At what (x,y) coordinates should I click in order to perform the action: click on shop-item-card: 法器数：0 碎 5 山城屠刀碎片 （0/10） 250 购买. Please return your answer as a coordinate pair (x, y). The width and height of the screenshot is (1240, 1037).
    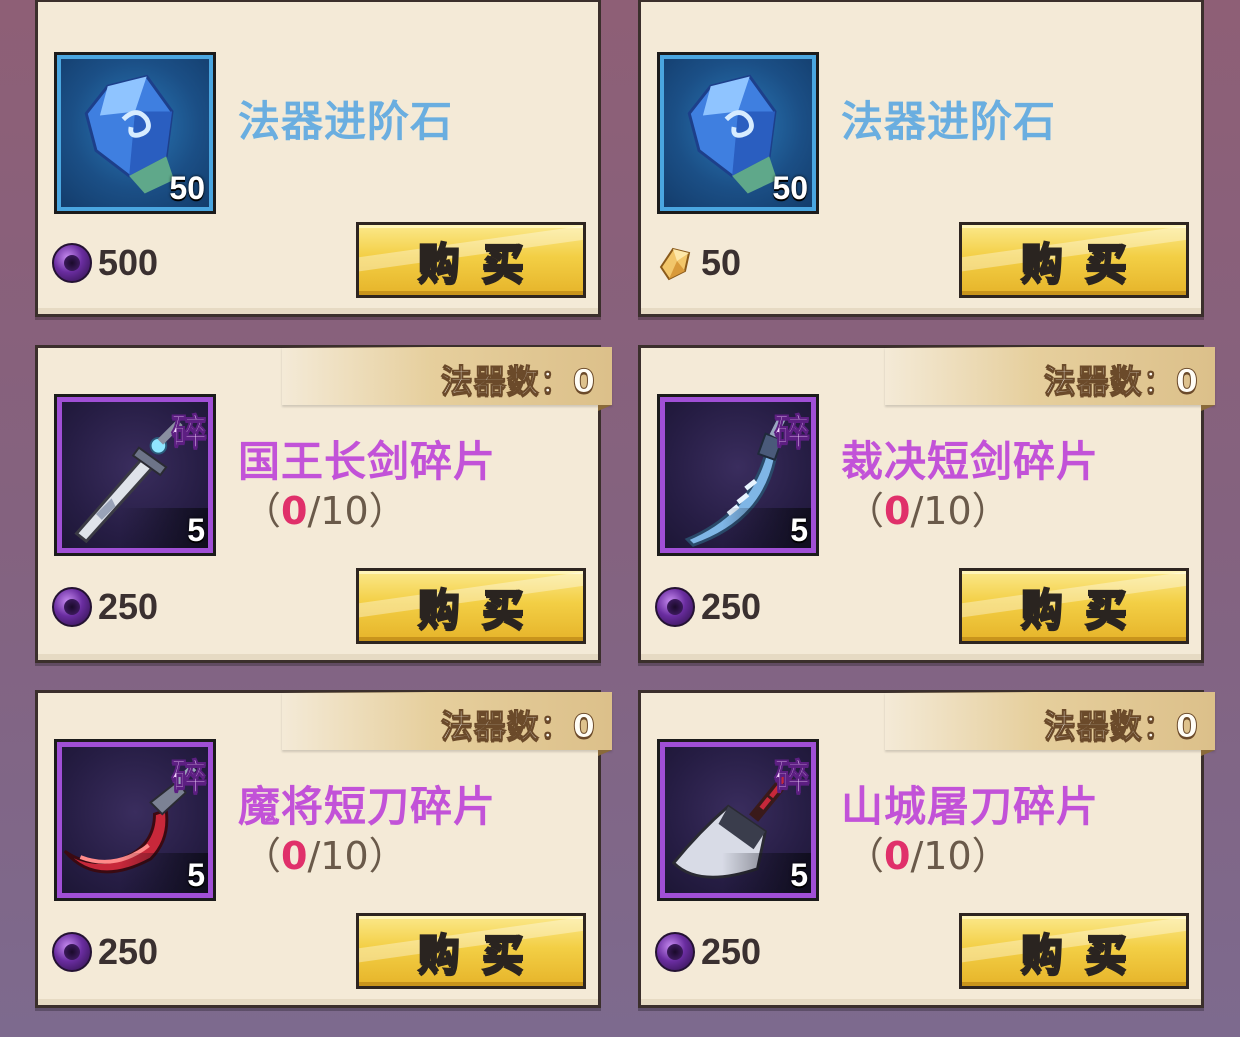
    Looking at the image, I should click on (926, 849).